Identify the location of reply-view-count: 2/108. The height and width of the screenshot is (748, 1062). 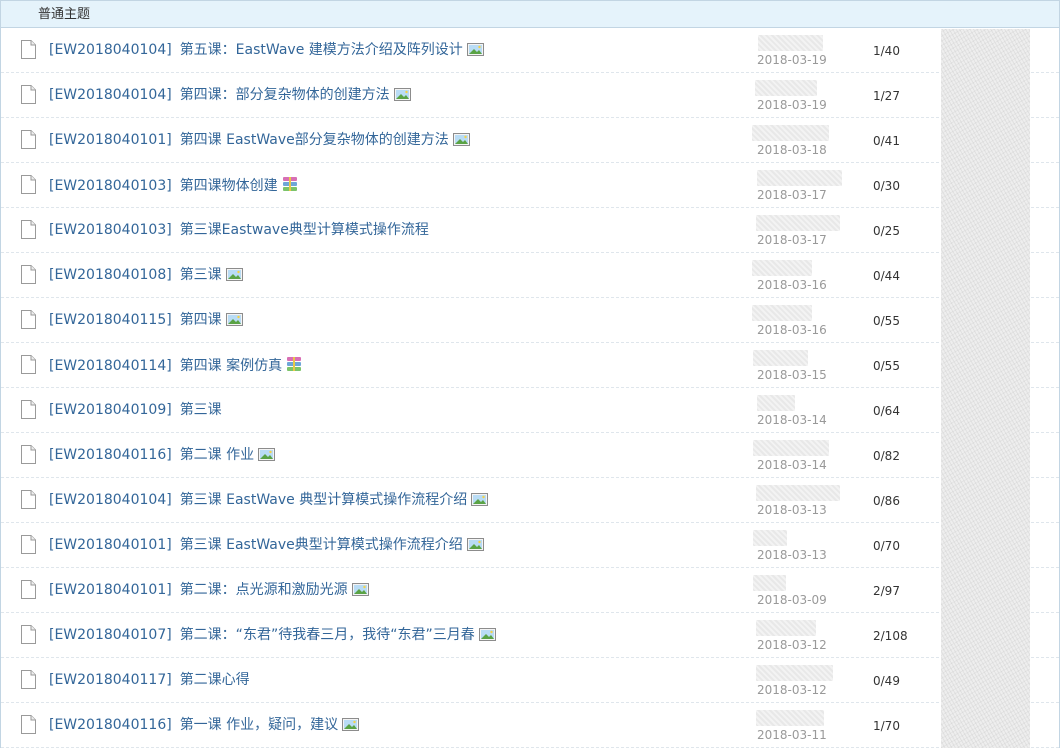
(890, 636).